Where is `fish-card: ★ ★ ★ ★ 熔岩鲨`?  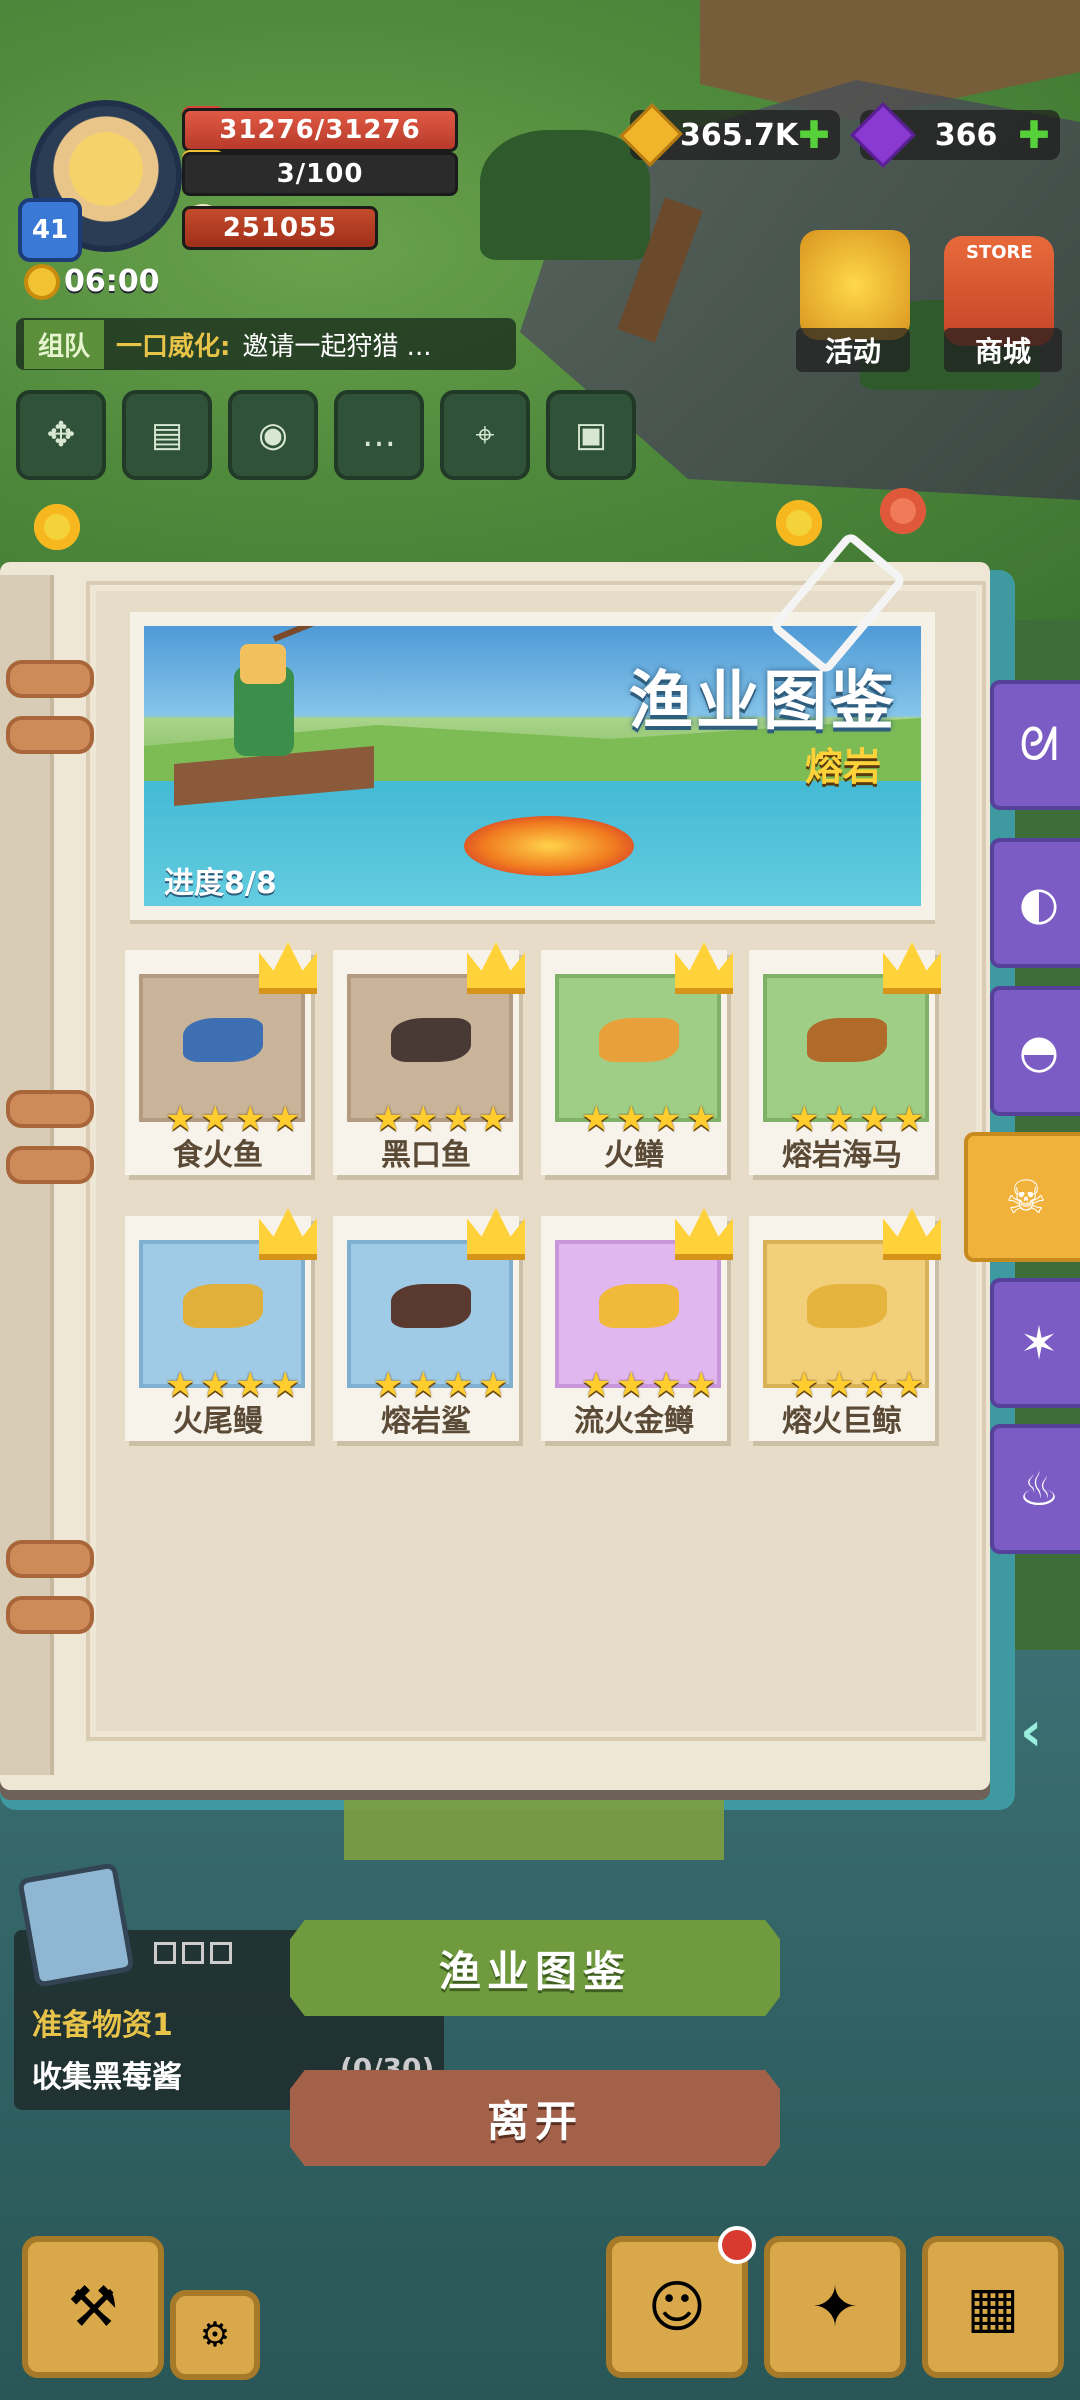
fish-card: ★ ★ ★ ★ 熔岩鲨 is located at coordinates (429, 1324).